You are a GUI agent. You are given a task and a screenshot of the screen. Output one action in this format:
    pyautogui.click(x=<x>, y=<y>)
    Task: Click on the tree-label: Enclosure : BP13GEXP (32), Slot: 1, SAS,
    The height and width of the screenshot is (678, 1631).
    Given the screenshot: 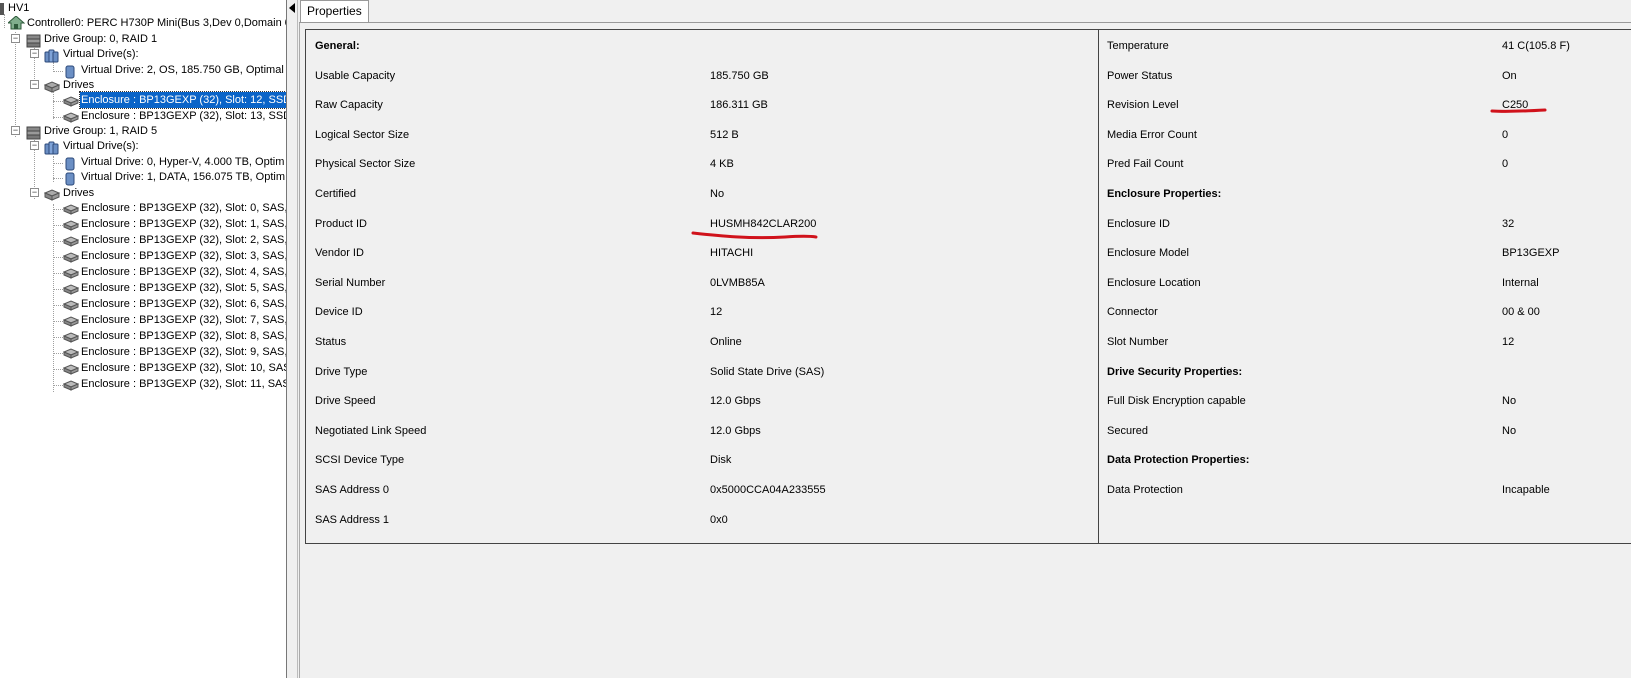 What is the action you would take?
    pyautogui.click(x=183, y=224)
    